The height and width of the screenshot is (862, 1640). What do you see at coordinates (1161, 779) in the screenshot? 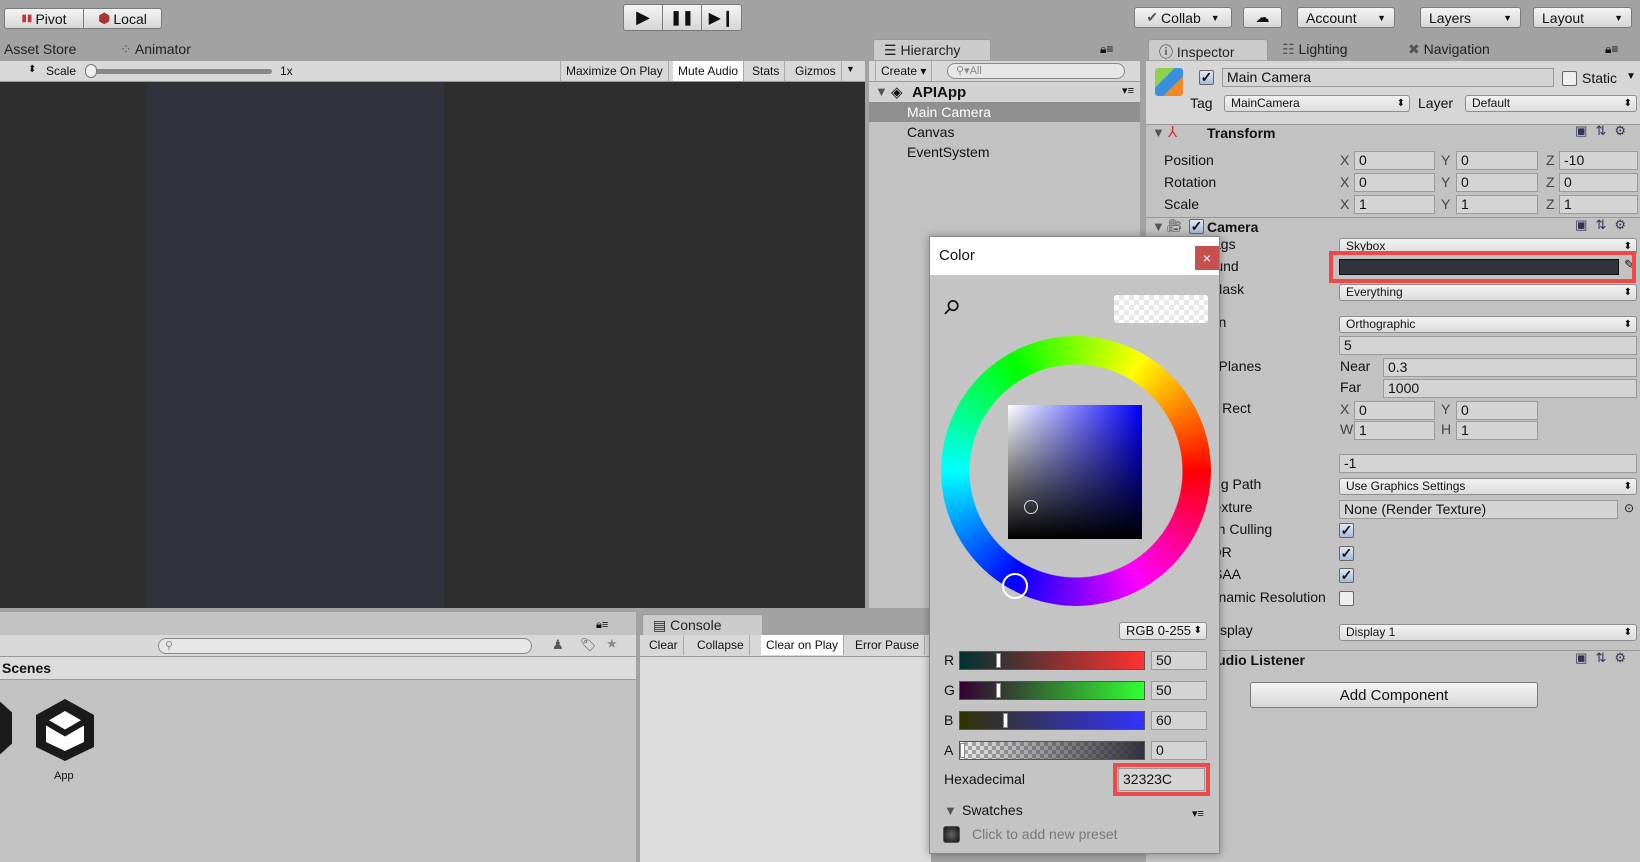
I see `hex-input: 32323C` at bounding box center [1161, 779].